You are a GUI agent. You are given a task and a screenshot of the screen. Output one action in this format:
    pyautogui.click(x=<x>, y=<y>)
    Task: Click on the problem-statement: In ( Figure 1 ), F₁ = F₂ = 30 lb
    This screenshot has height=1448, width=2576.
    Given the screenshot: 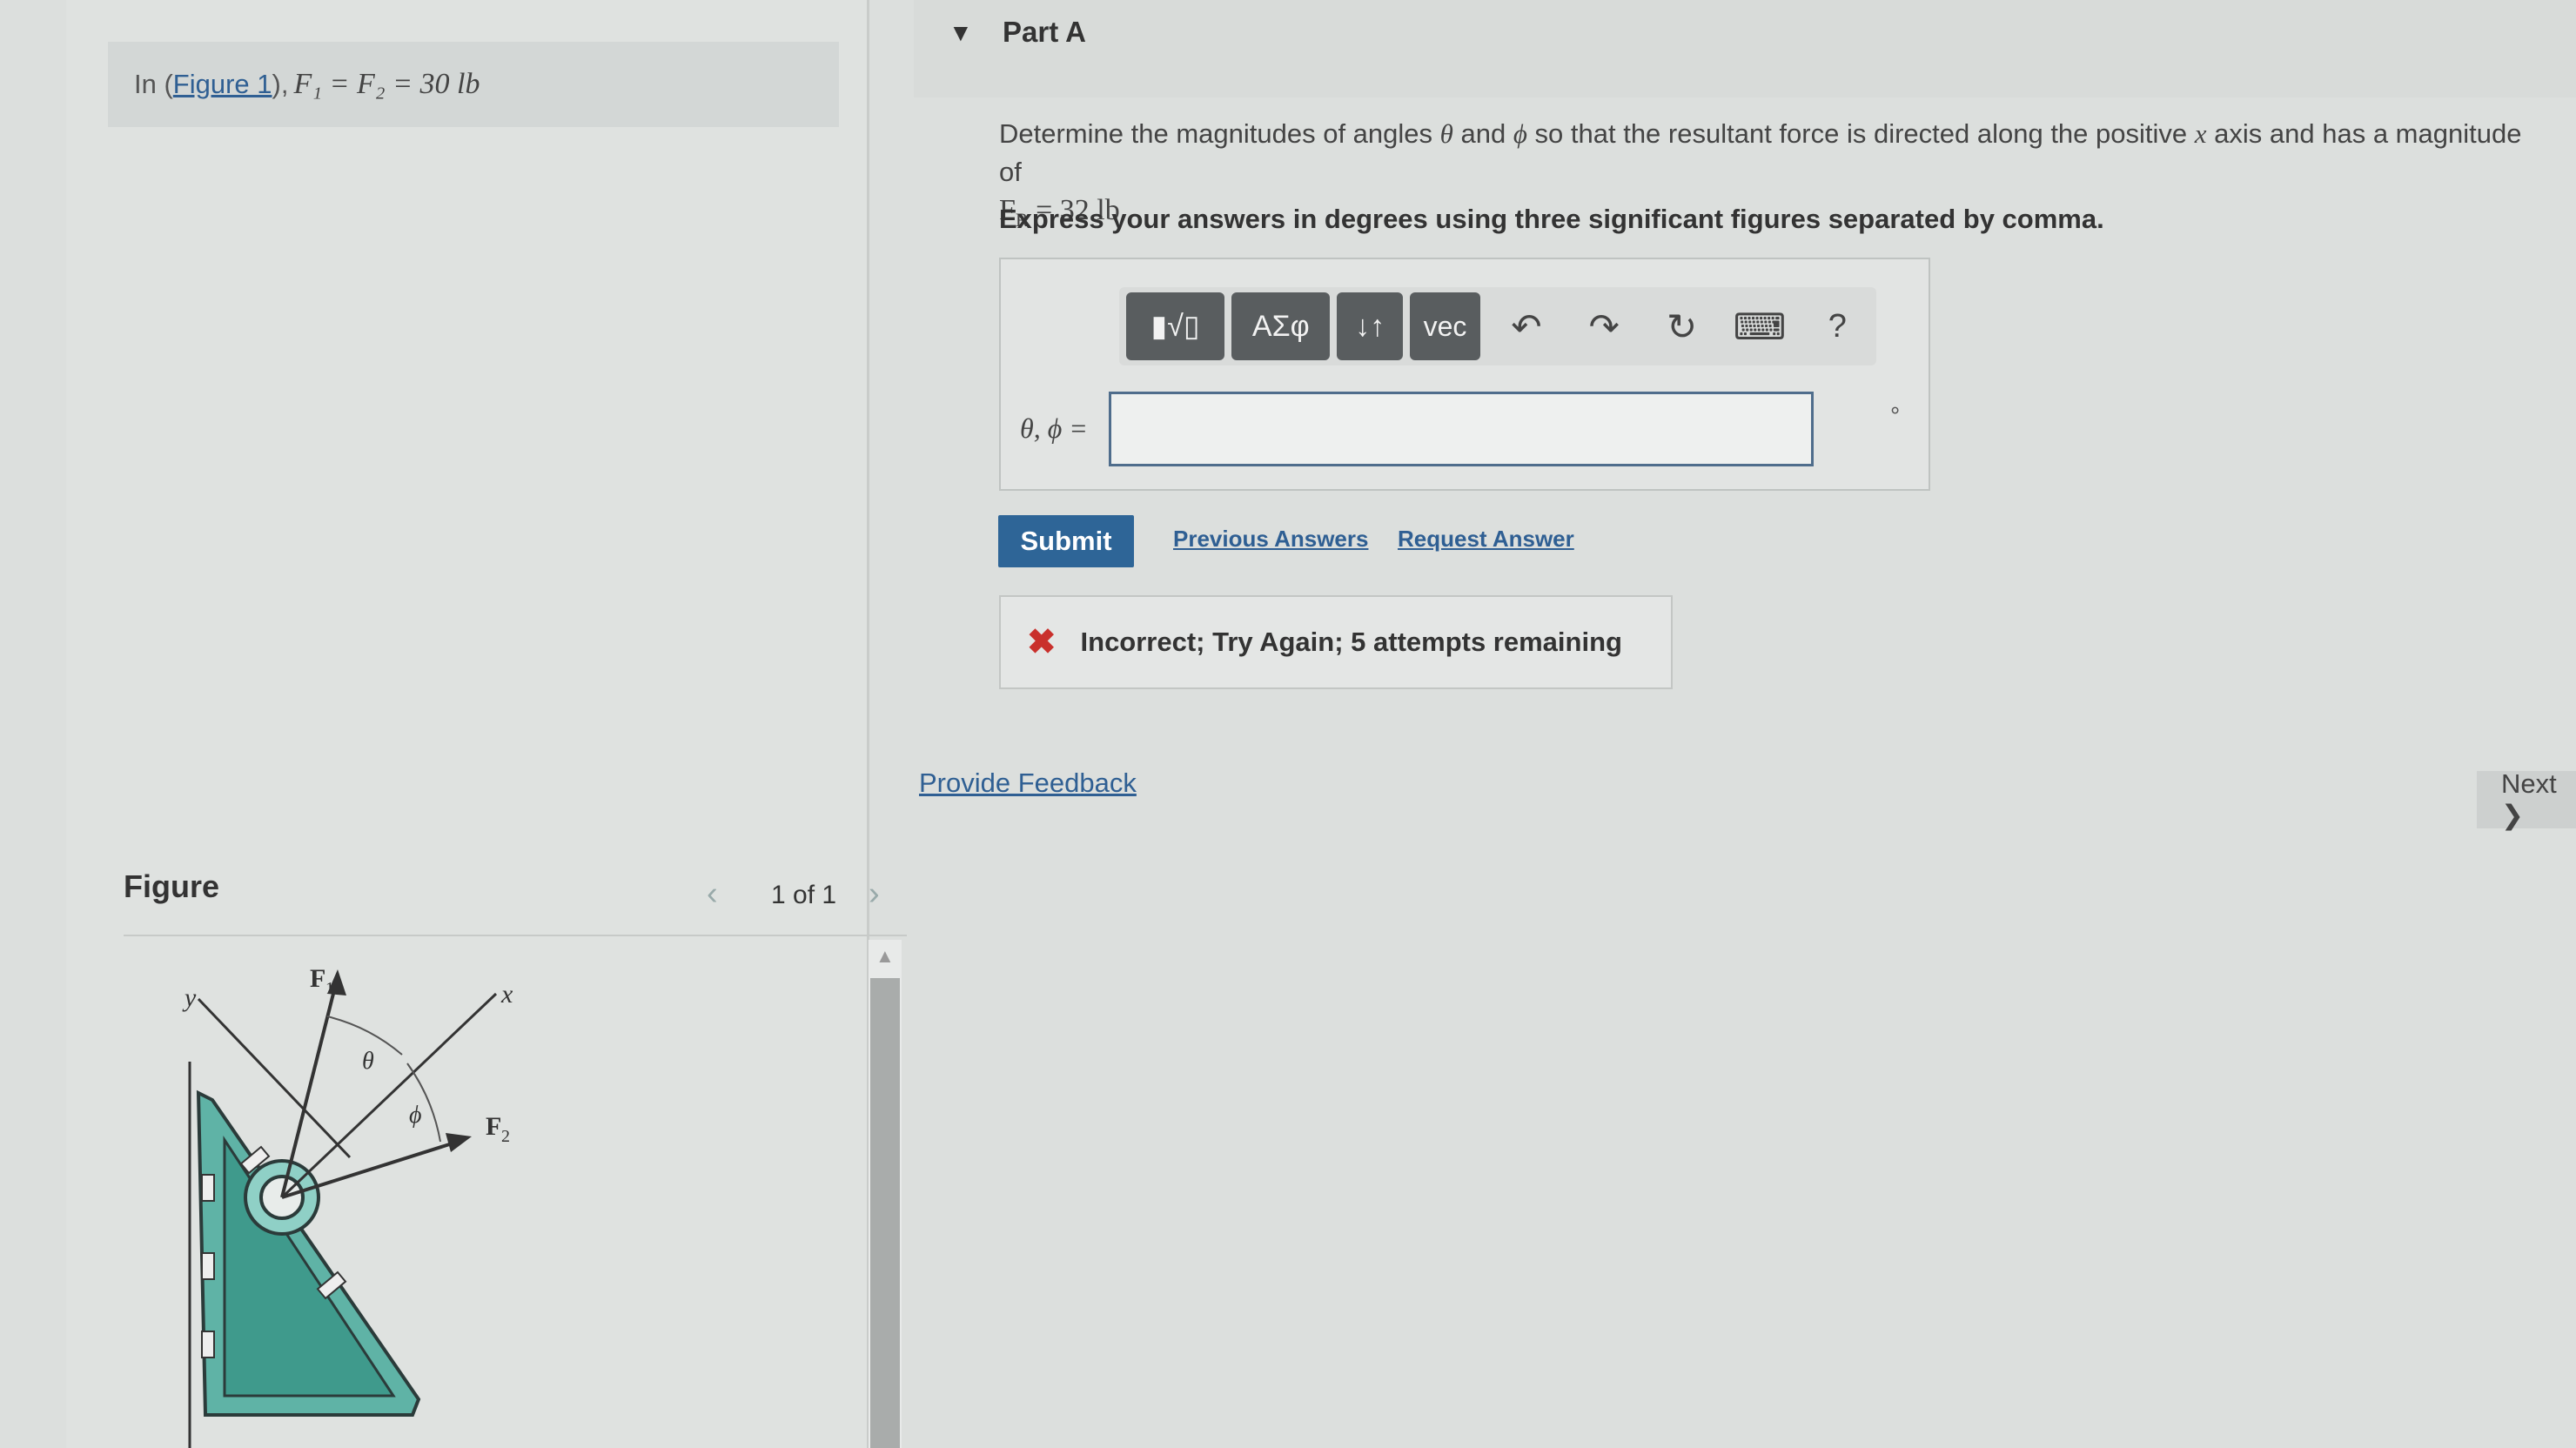 What is the action you would take?
    pyautogui.click(x=473, y=84)
    